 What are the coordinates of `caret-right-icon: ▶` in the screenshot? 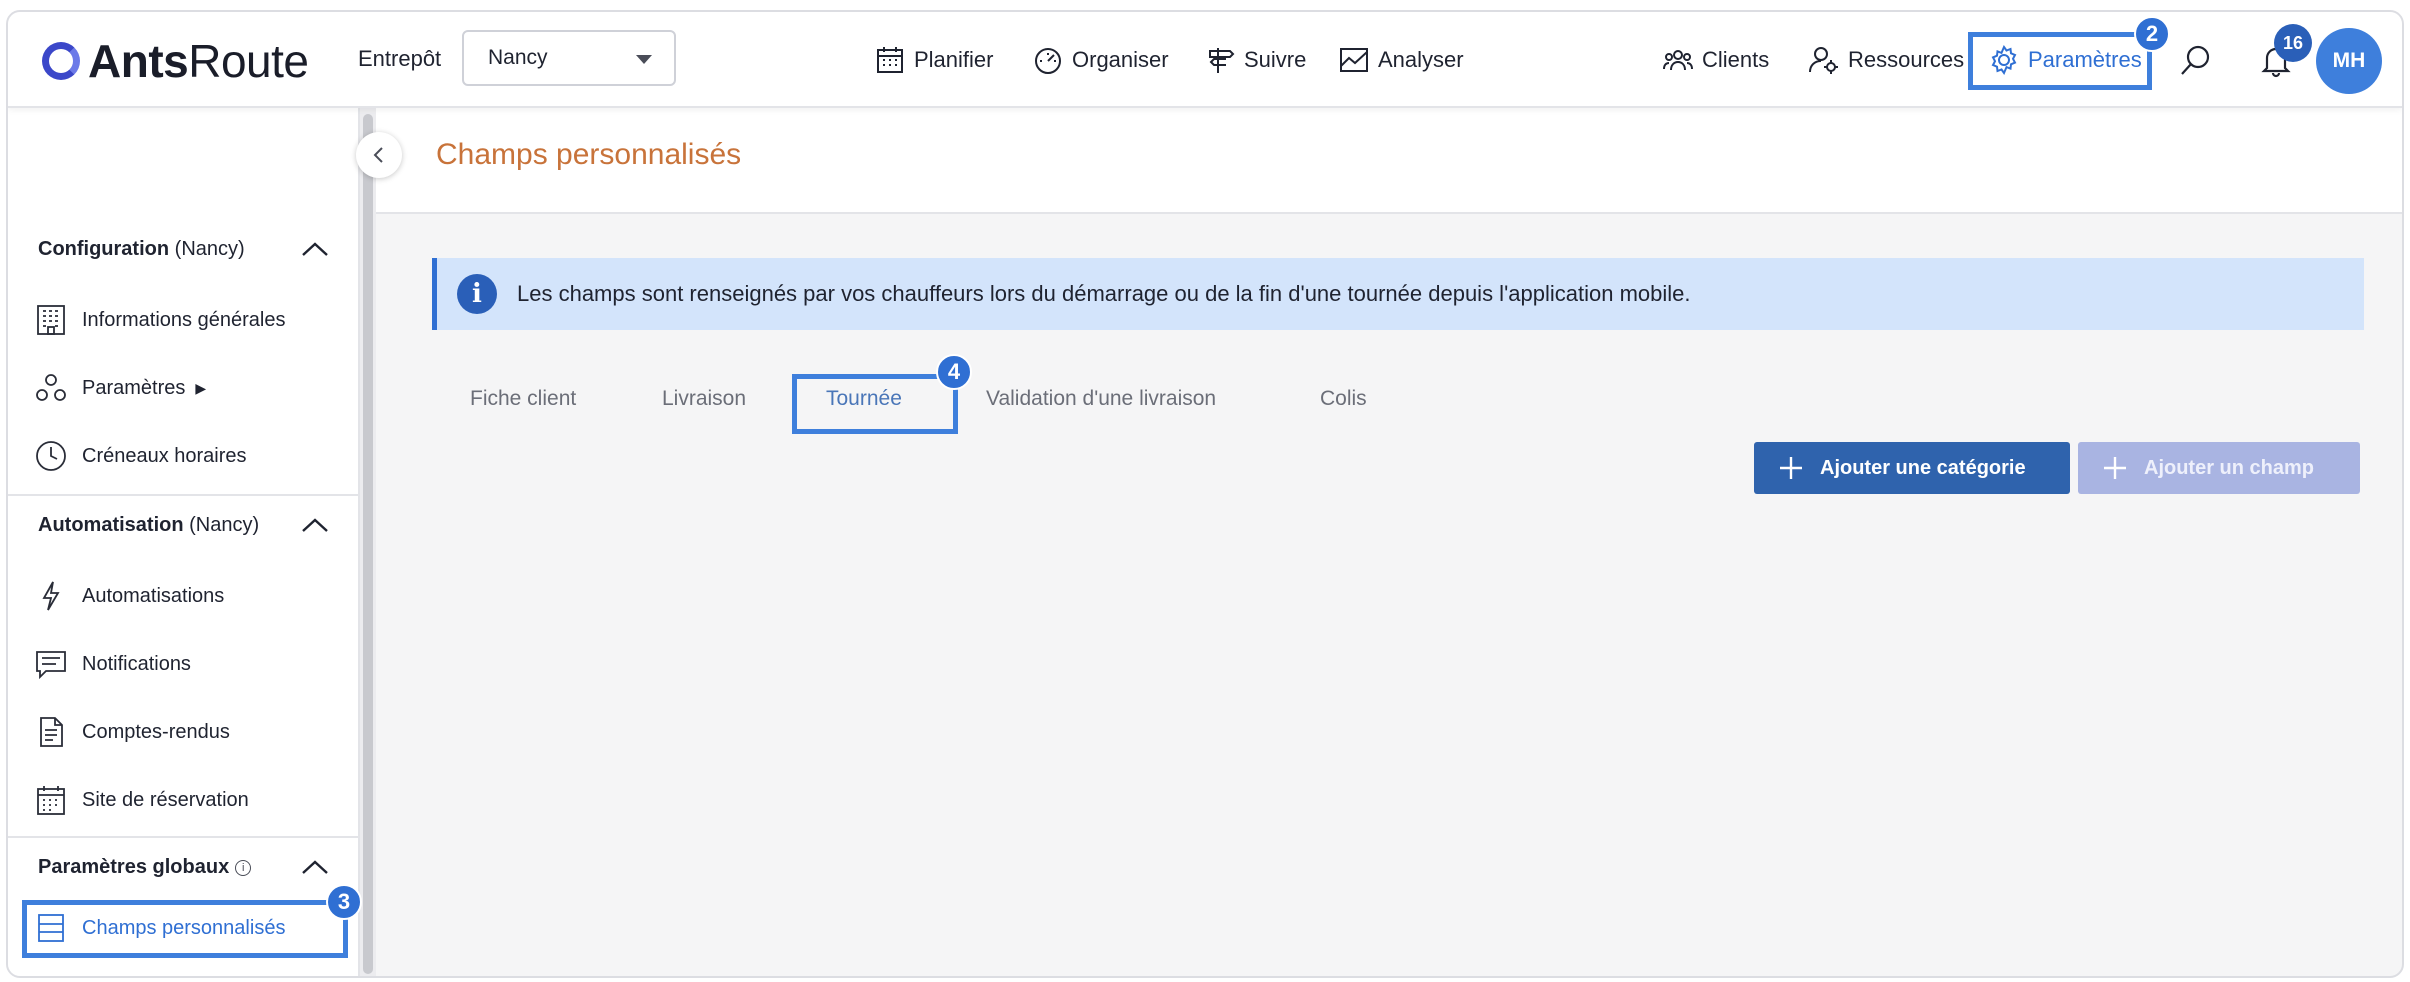 It's located at (201, 387).